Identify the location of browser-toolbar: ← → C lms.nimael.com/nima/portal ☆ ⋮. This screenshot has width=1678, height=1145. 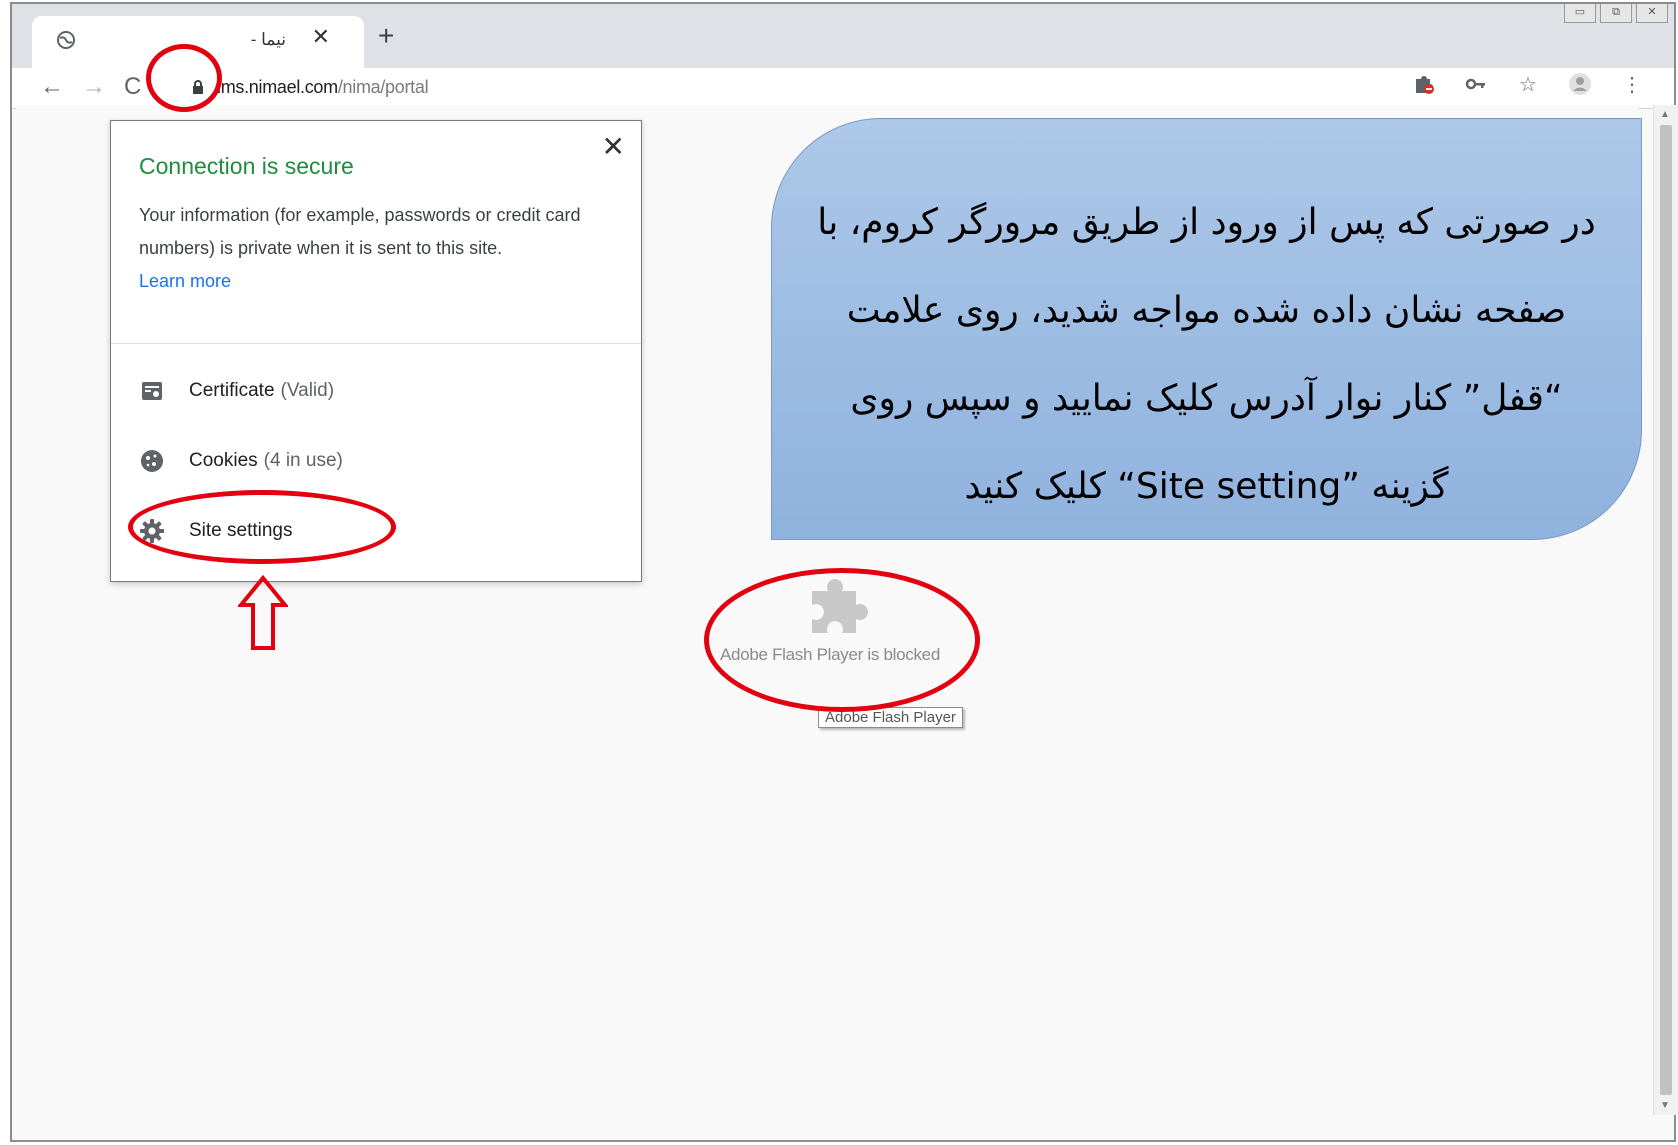
(843, 88).